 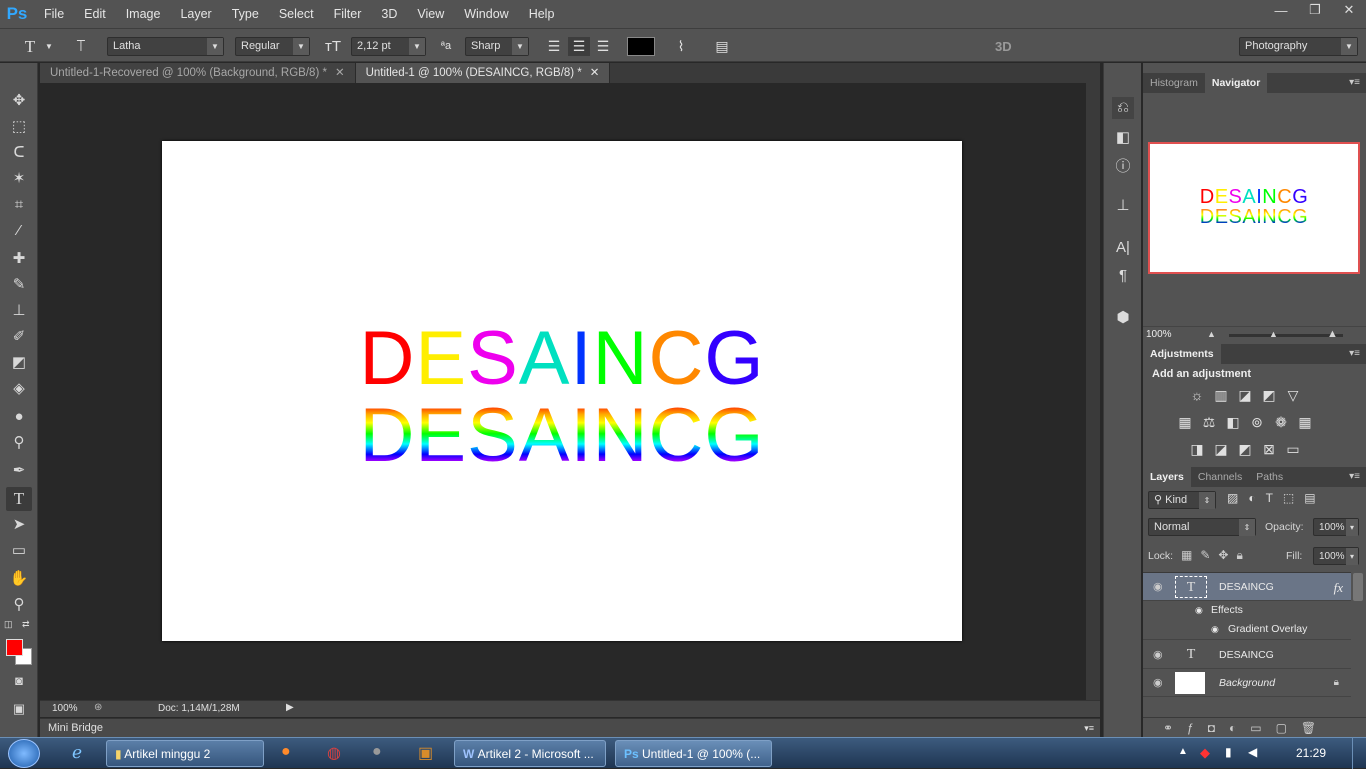 I want to click on photo-filter-icon: ⊚, so click(x=1257, y=422).